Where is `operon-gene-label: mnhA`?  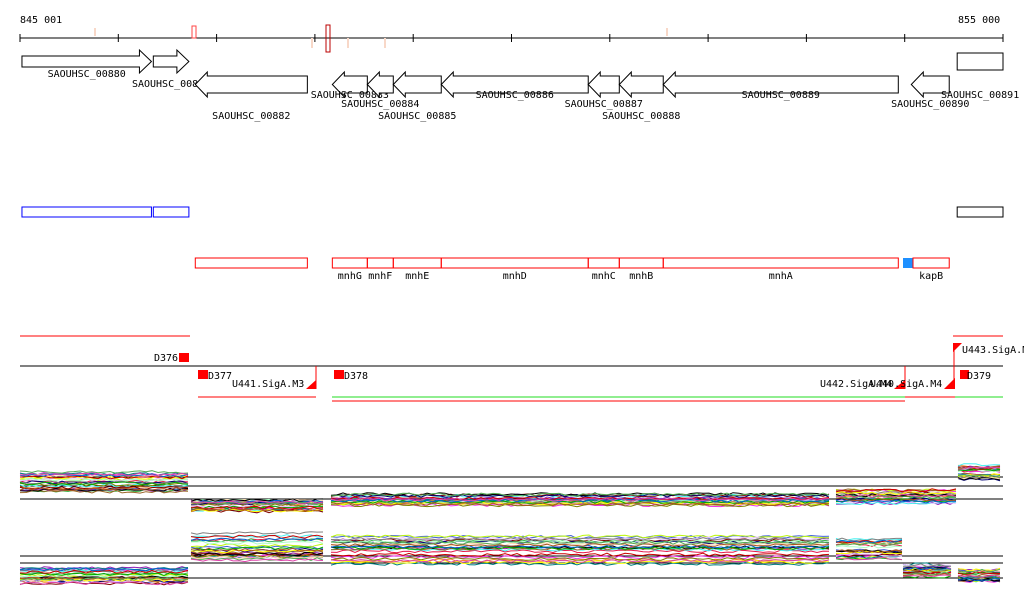
operon-gene-label: mnhA is located at coordinates (781, 276).